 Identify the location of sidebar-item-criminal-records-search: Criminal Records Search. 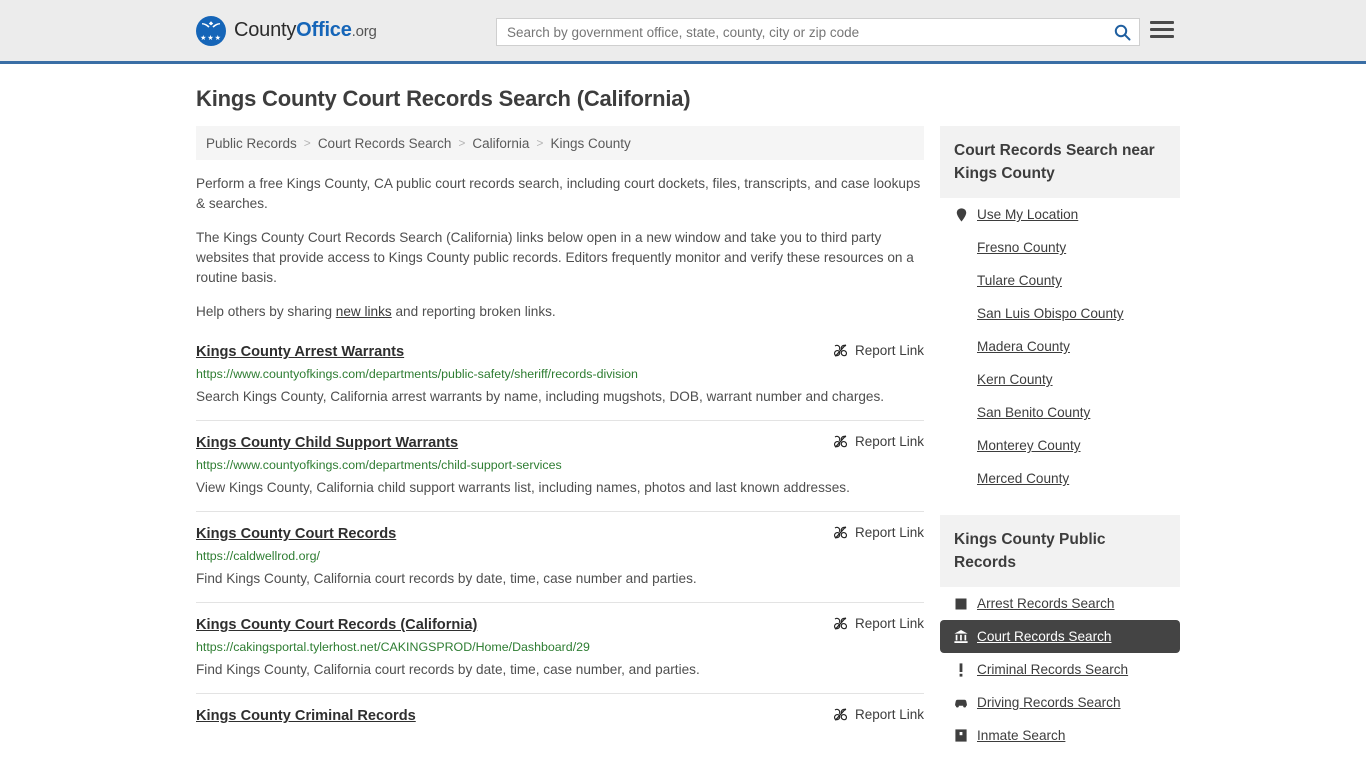
(1060, 669).